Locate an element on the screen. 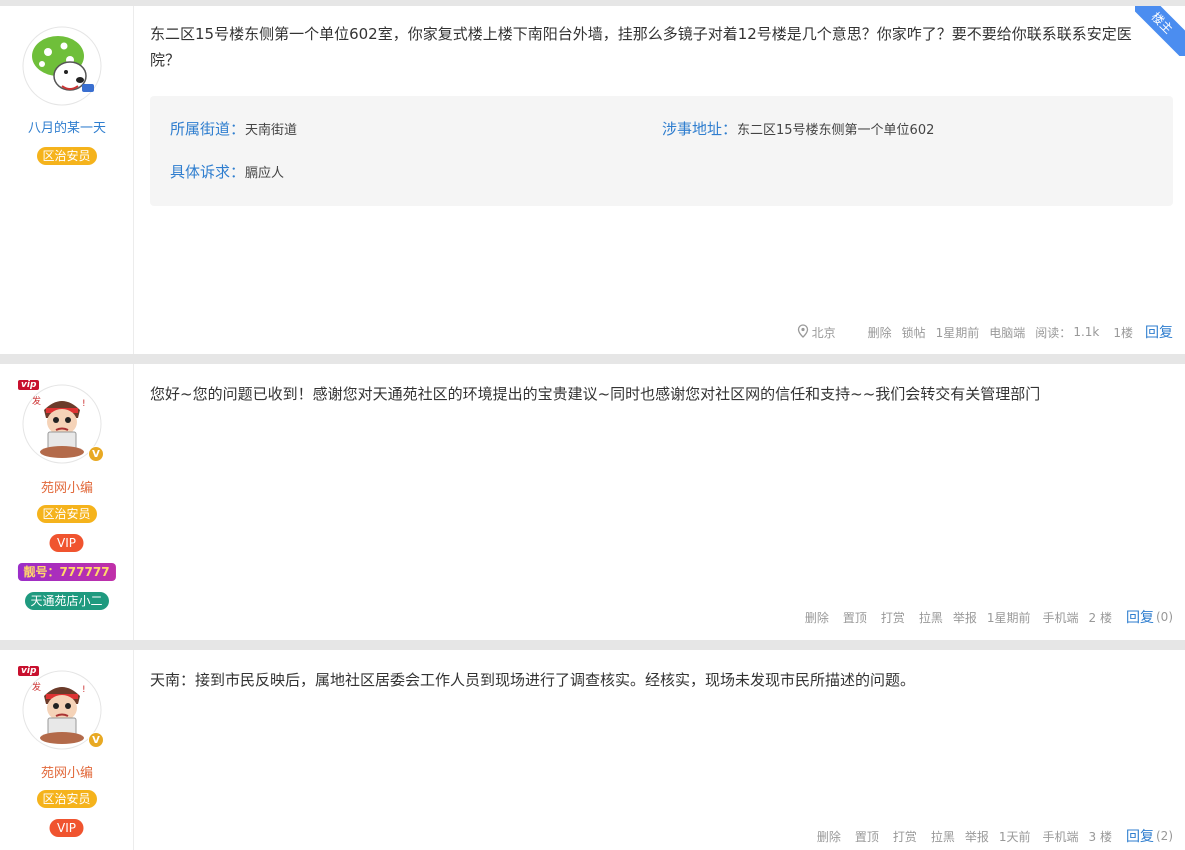  owner-corner: 楼主 is located at coordinates (1160, 31).